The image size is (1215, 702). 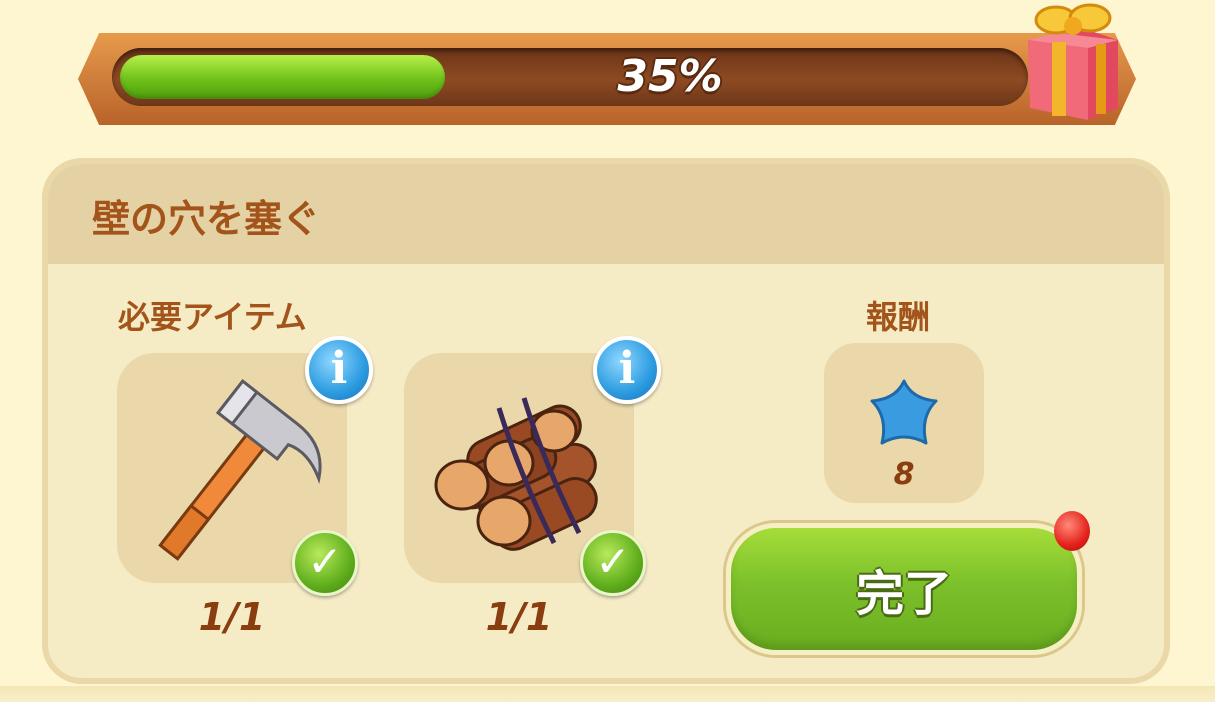 What do you see at coordinates (903, 594) in the screenshot?
I see `complete-button-label: 完了` at bounding box center [903, 594].